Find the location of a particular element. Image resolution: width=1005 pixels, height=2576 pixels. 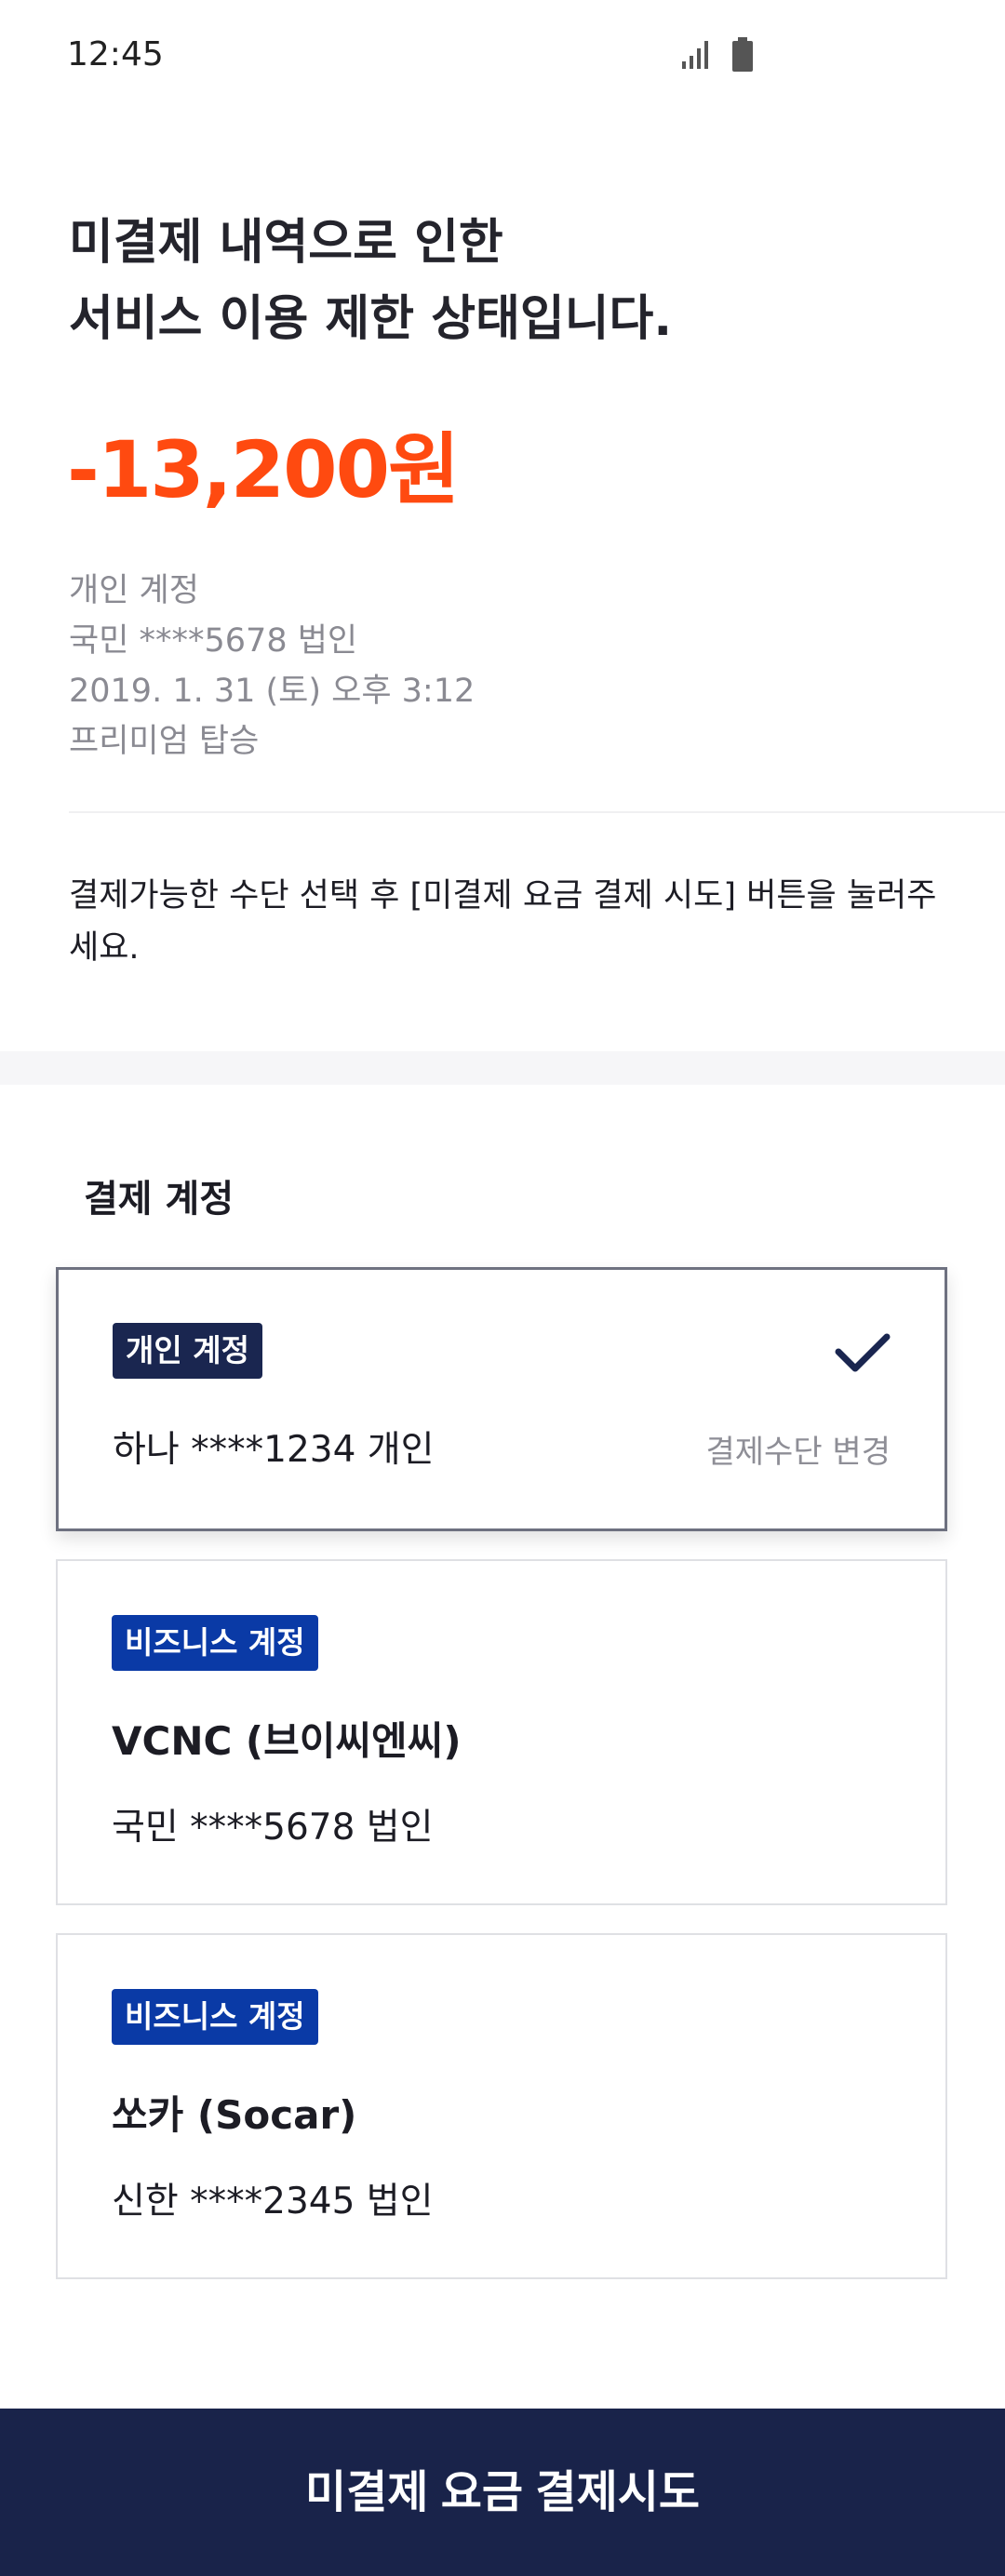

section-separator is located at coordinates (502, 1068).